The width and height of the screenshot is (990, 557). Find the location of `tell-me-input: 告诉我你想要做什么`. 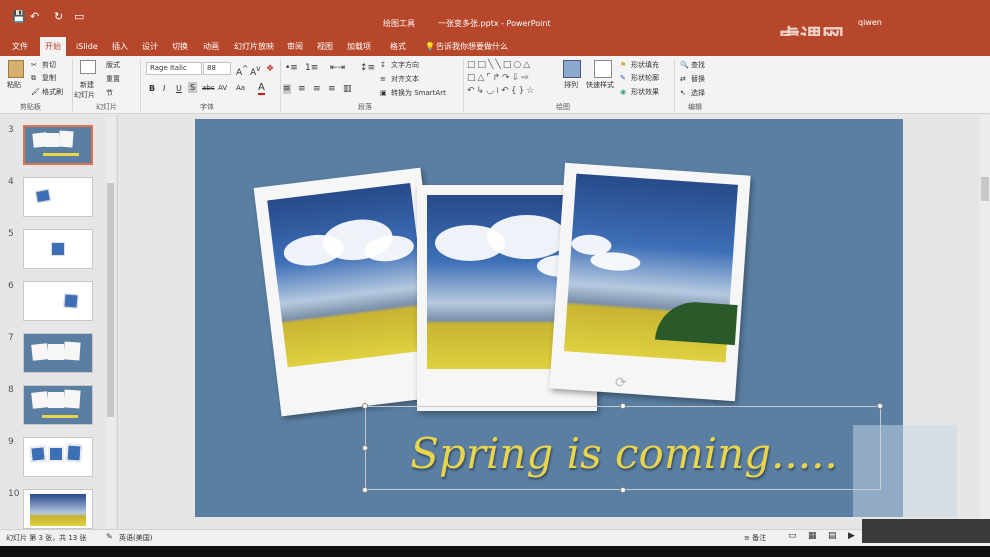

tell-me-input: 告诉我你想要做什么 is located at coordinates (472, 46).